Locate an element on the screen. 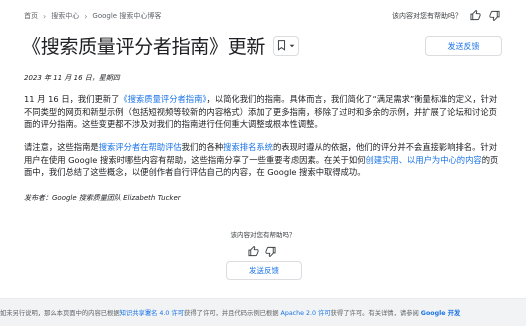 The height and width of the screenshot is (326, 526). page-title: 《搜索质量评分者指南》更新 is located at coordinates (144, 47).